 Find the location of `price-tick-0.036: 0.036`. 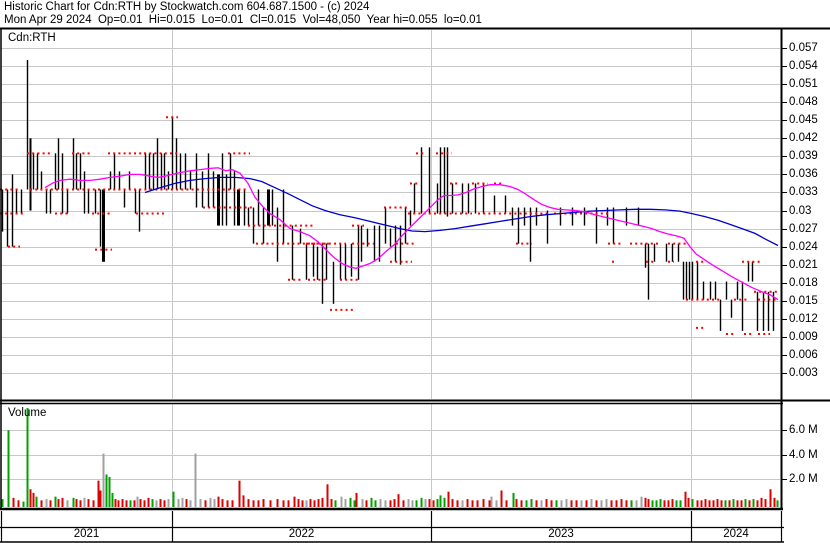

price-tick-0.036: 0.036 is located at coordinates (803, 173).